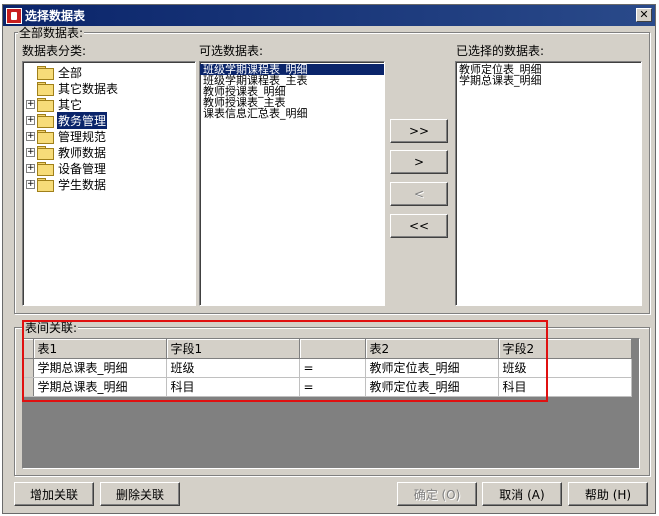 This screenshot has height=516, width=659. Describe the element at coordinates (522, 494) in the screenshot. I see `cancel-button: 取消 (A)` at that location.